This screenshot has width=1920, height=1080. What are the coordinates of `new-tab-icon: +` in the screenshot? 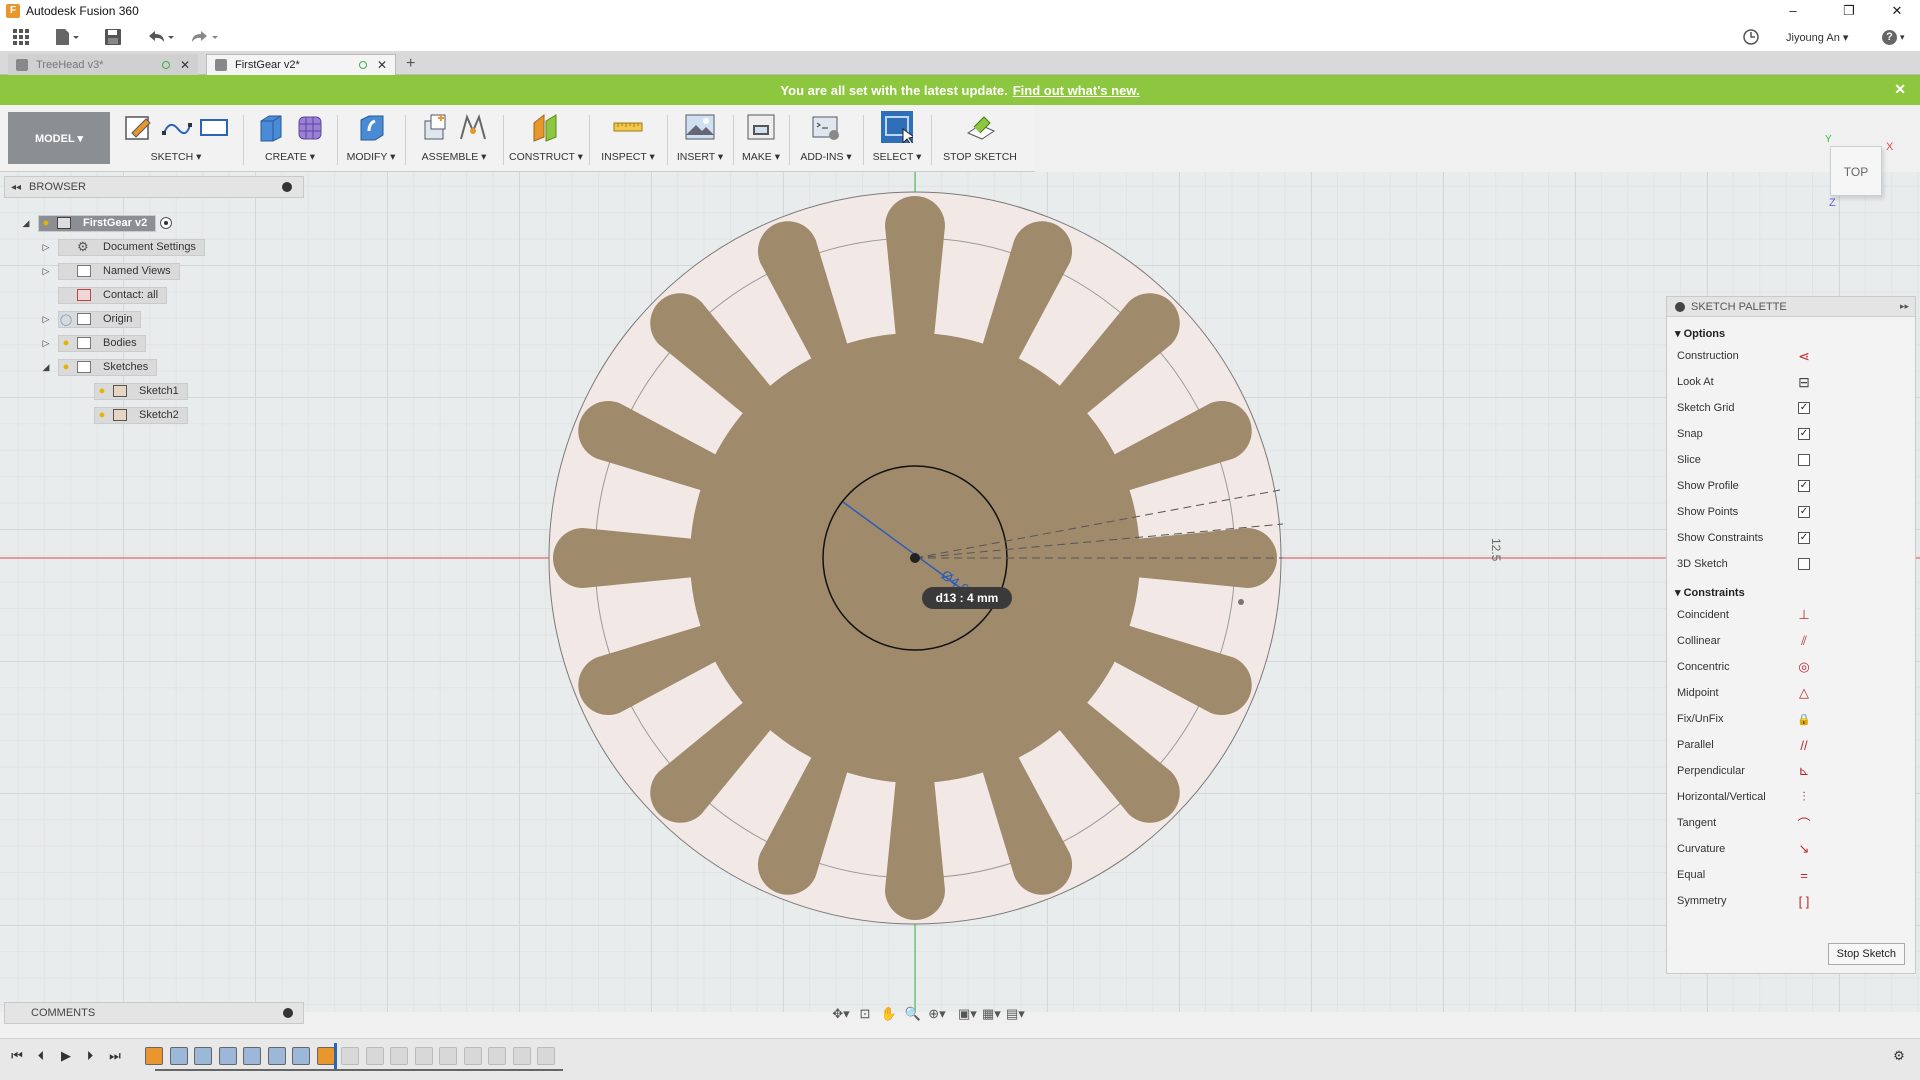 It's located at (410, 64).